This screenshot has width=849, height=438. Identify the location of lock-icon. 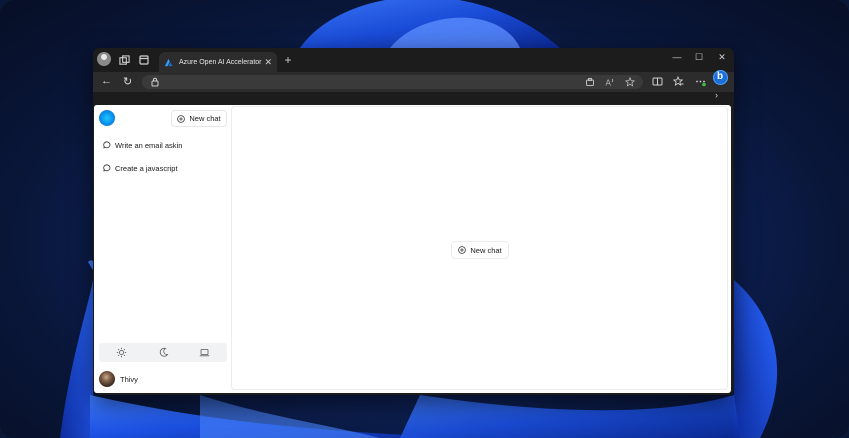
(155, 82).